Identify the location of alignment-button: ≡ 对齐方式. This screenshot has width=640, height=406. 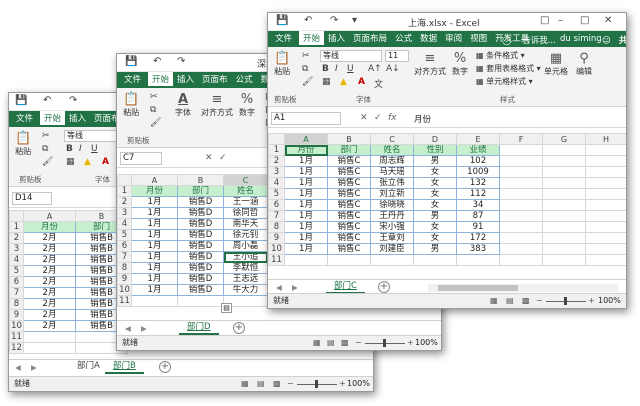
(430, 64).